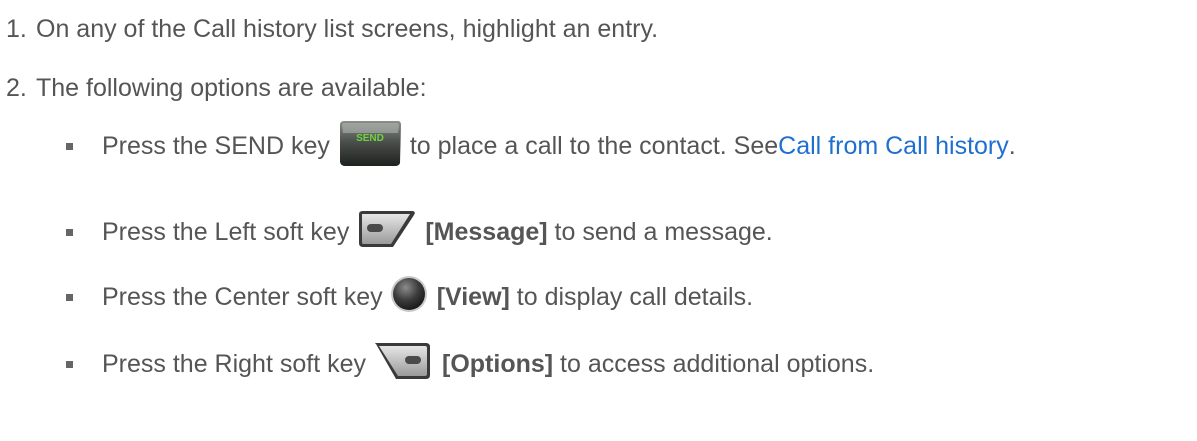 This screenshot has width=1197, height=441. Describe the element at coordinates (893, 146) in the screenshot. I see `call-from-call-history-link: Call from Call history` at that location.